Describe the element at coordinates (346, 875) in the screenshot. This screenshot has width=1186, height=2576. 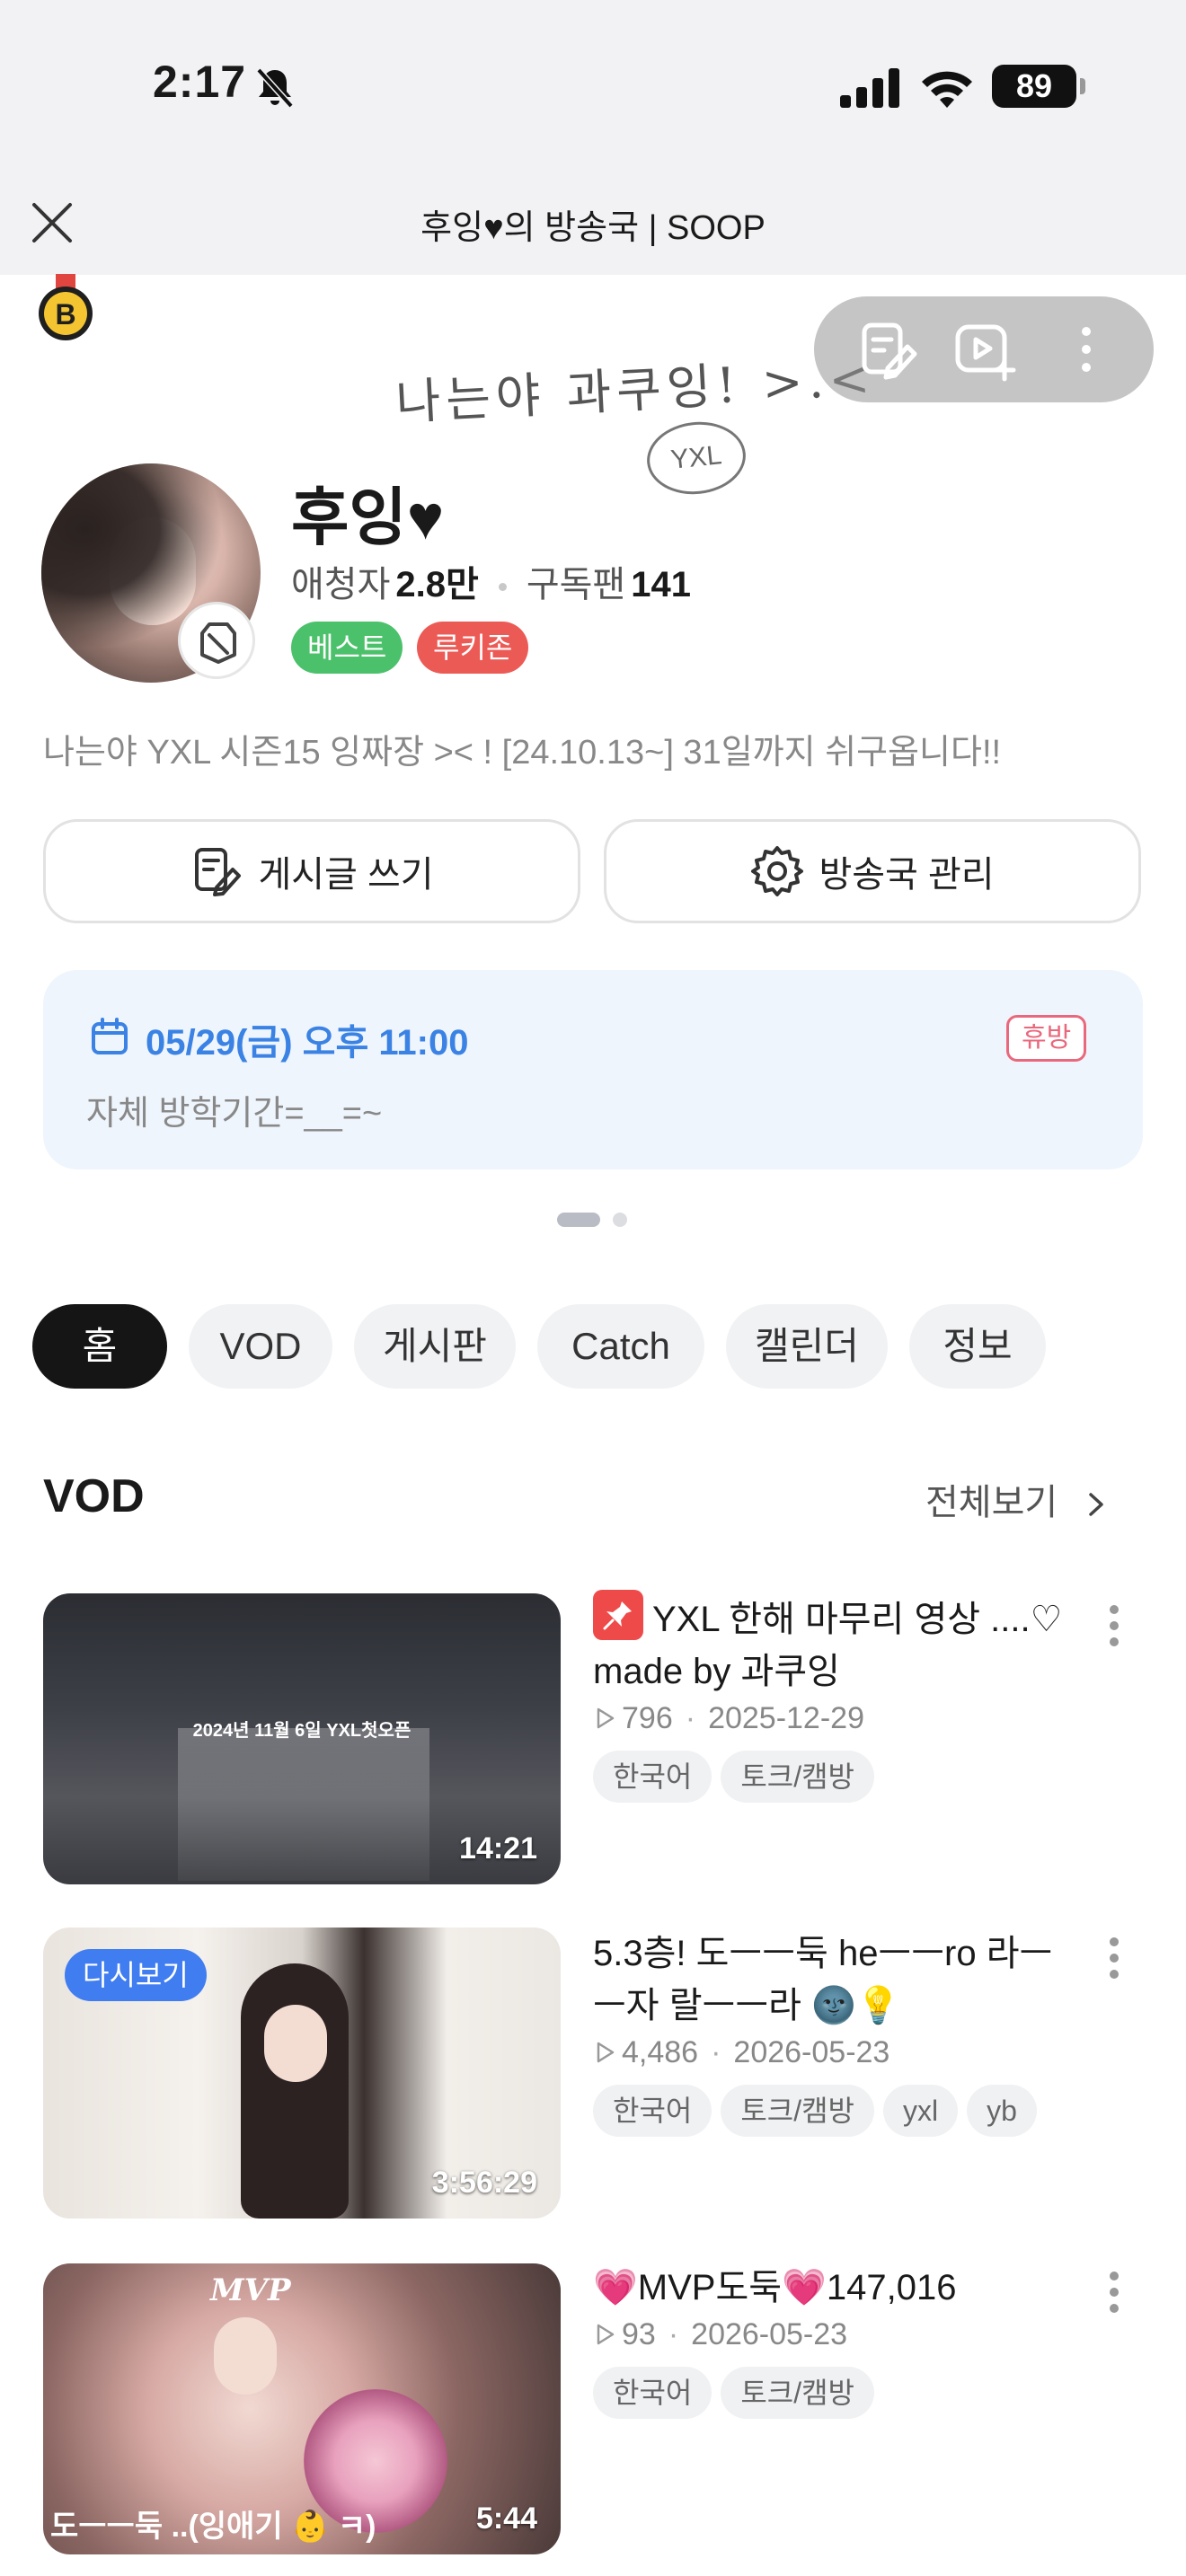
I see `write-post-label: 게시글 쓰기` at that location.